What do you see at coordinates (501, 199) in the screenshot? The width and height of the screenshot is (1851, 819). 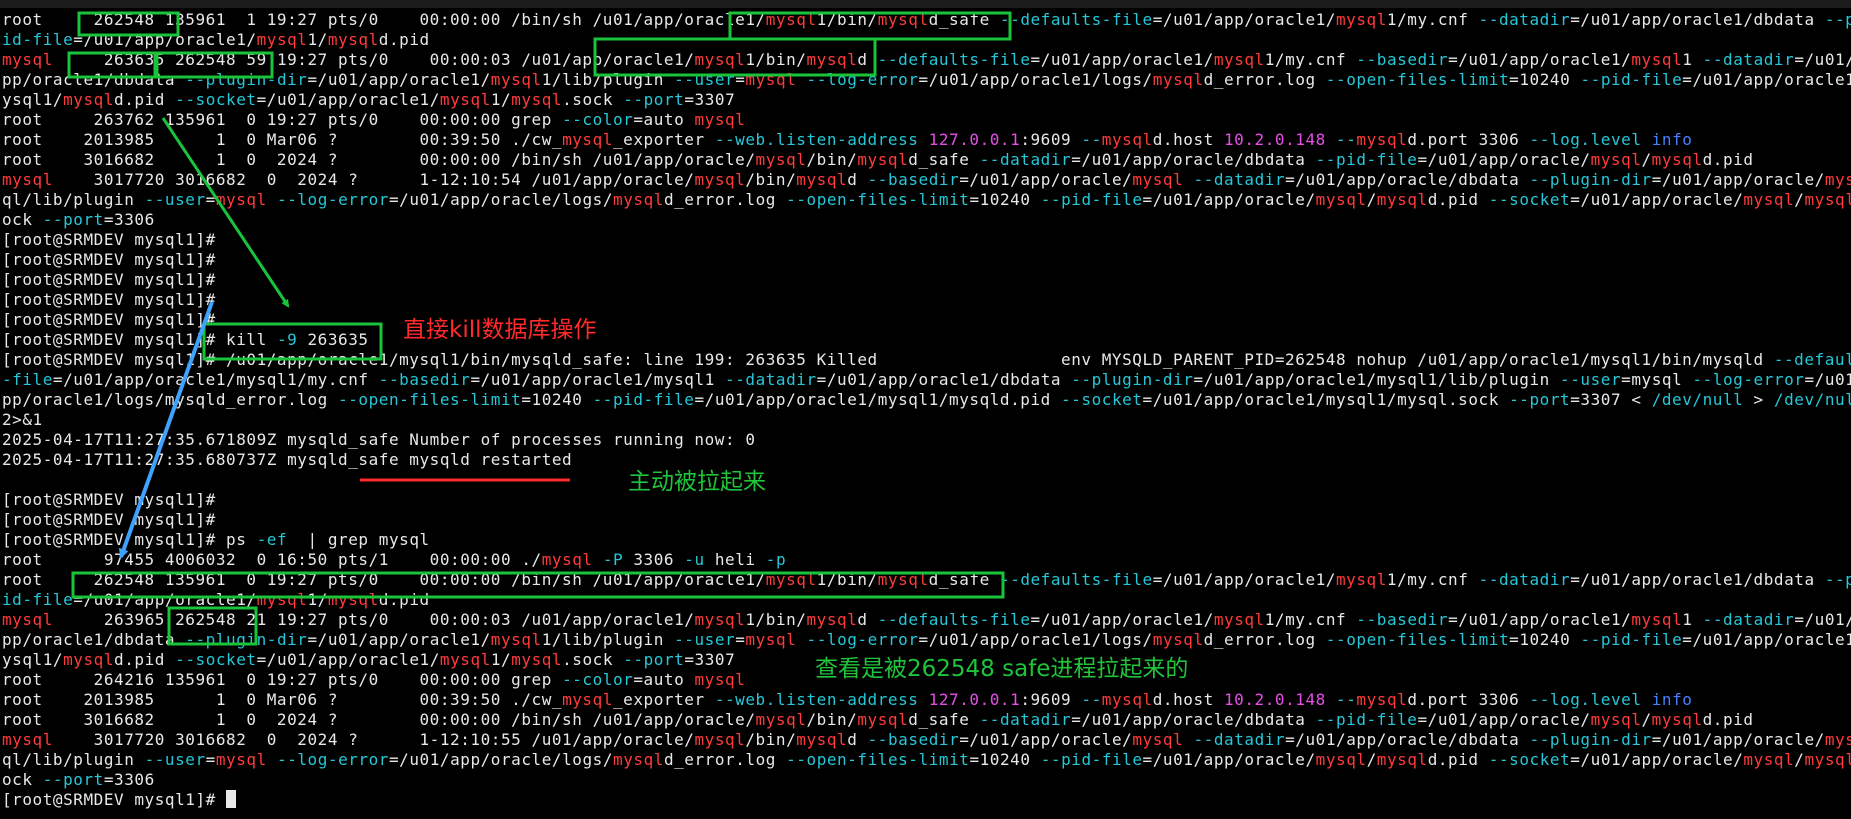 I see `terminal-text-segment: =/u01/app/oracle/logs/` at bounding box center [501, 199].